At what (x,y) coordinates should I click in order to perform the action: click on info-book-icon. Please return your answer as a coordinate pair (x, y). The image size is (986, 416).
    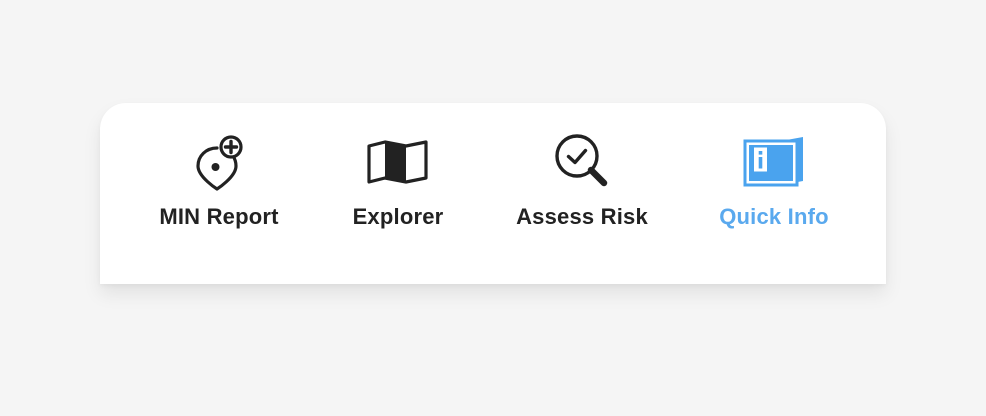
    Looking at the image, I should click on (774, 161).